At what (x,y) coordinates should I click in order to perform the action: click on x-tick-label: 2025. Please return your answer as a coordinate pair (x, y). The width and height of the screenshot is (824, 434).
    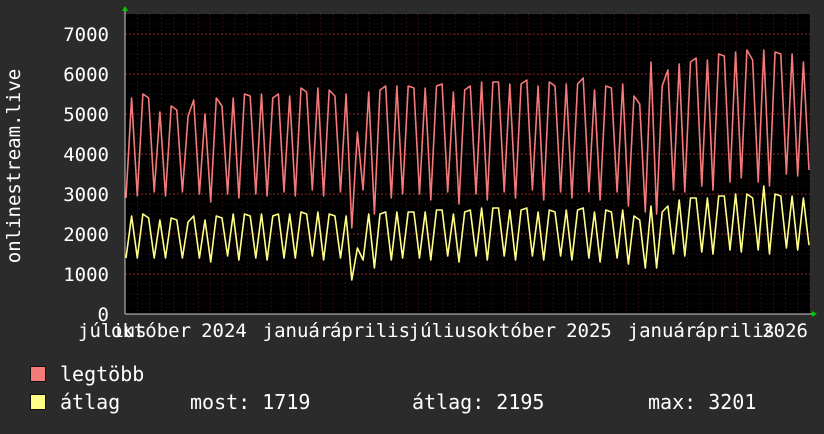
    Looking at the image, I should click on (589, 331).